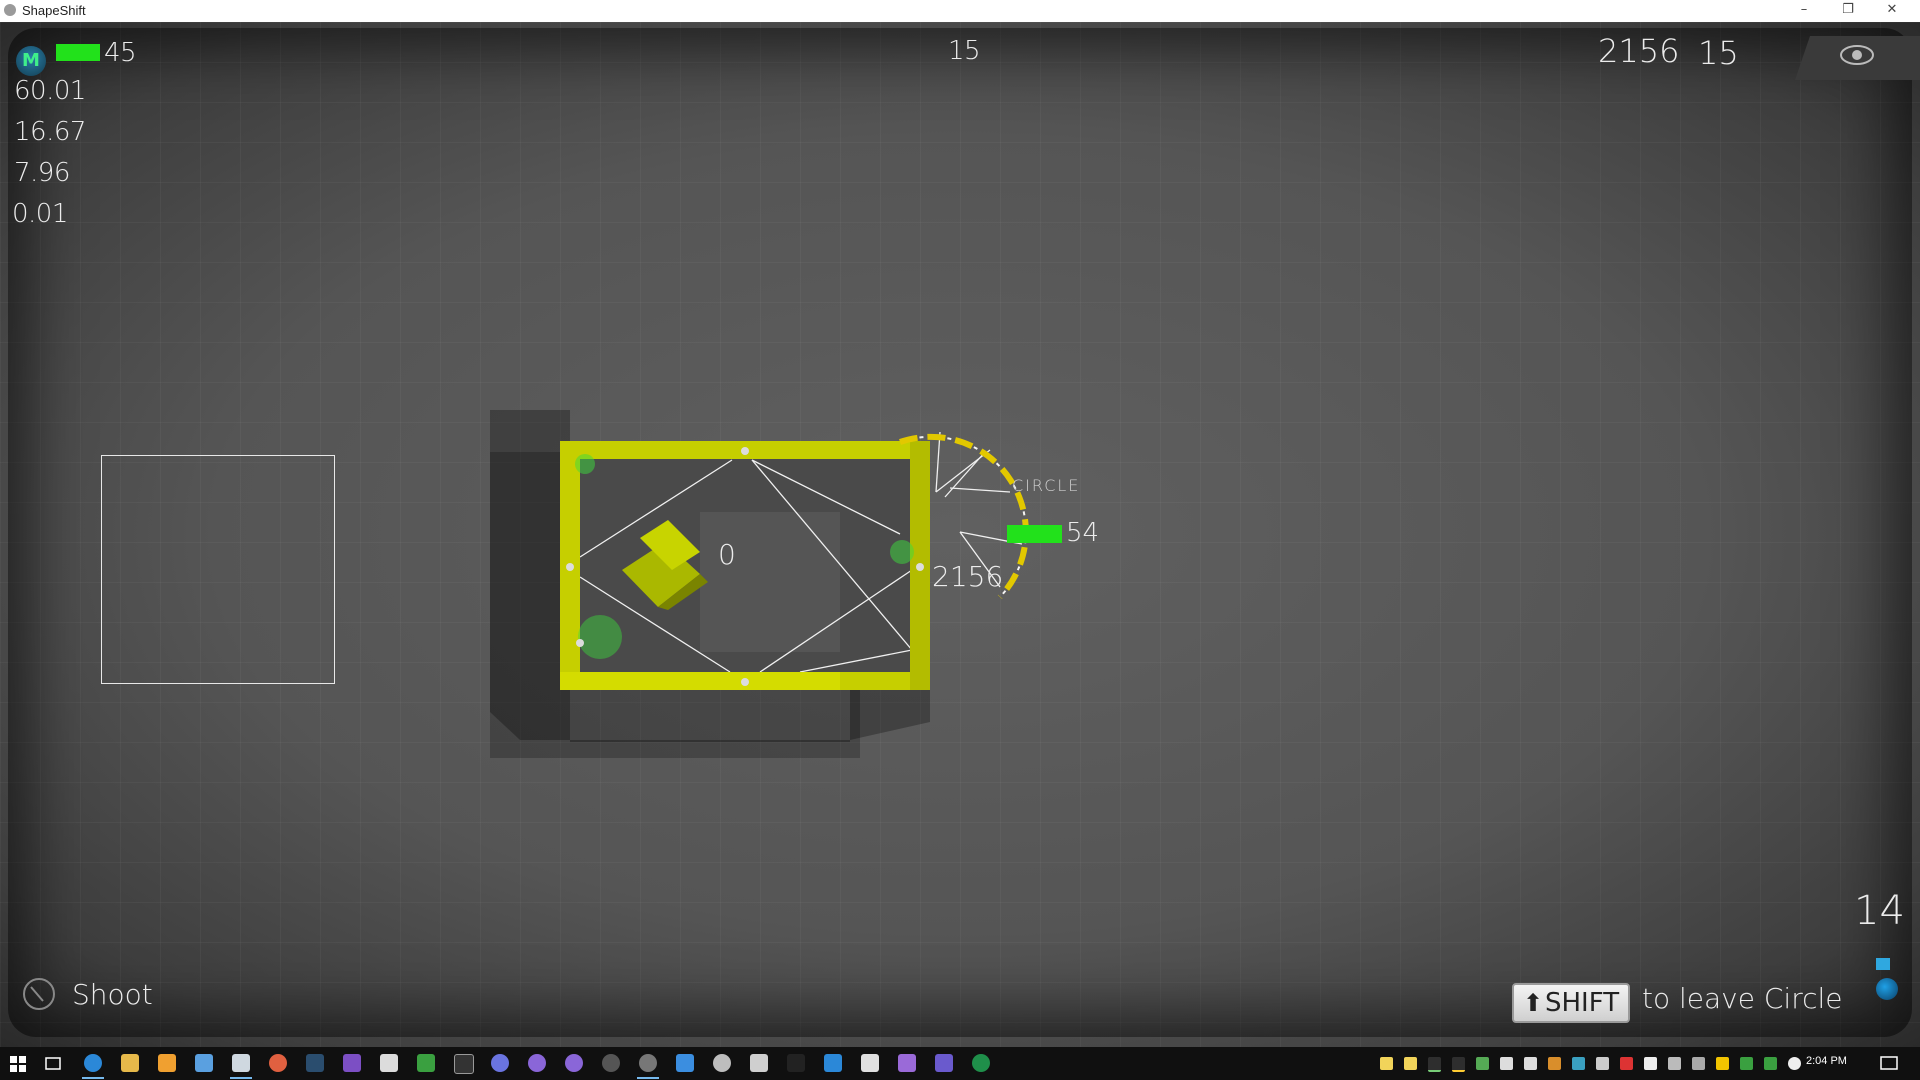 This screenshot has width=1920, height=1080. What do you see at coordinates (315, 1063) in the screenshot?
I see `steam-icon` at bounding box center [315, 1063].